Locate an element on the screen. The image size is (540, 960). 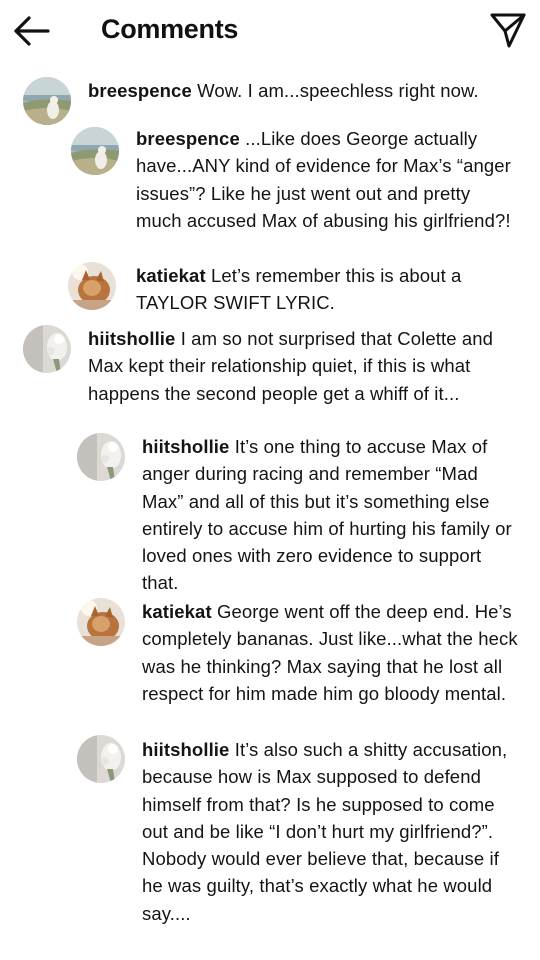
back-button is located at coordinates (32, 30).